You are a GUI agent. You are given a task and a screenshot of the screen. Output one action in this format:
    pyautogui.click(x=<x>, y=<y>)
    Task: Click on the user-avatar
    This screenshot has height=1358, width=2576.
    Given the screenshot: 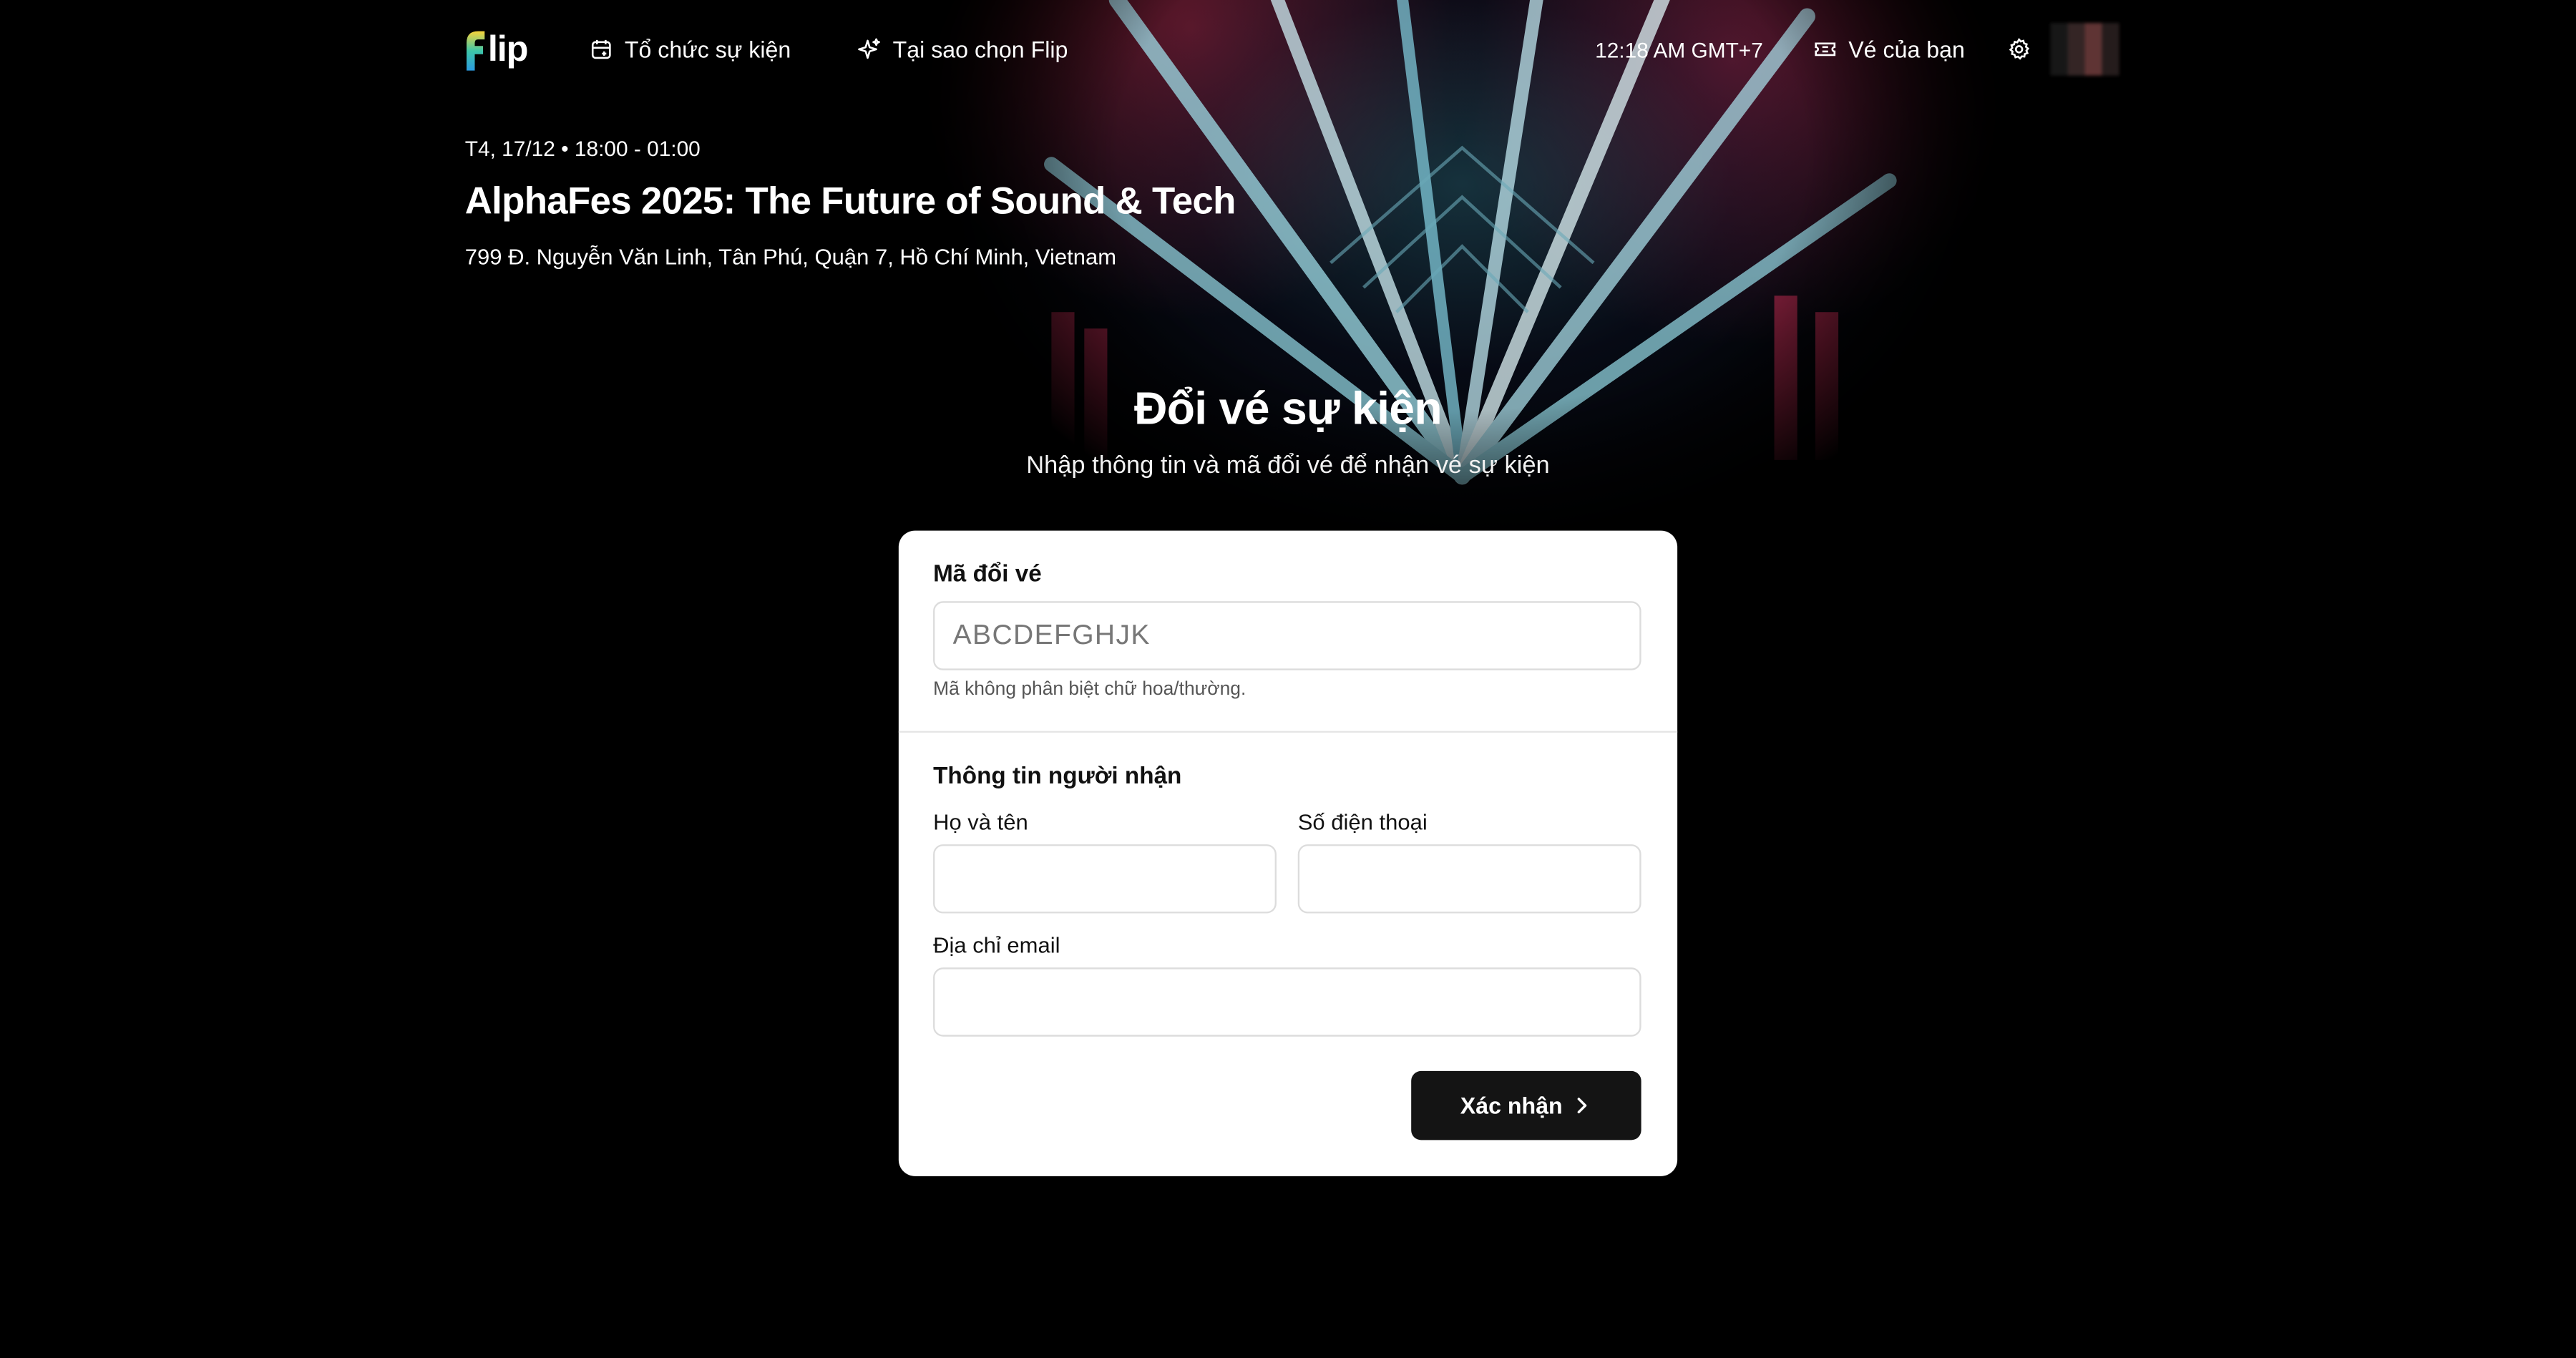 What is the action you would take?
    pyautogui.click(x=2084, y=49)
    